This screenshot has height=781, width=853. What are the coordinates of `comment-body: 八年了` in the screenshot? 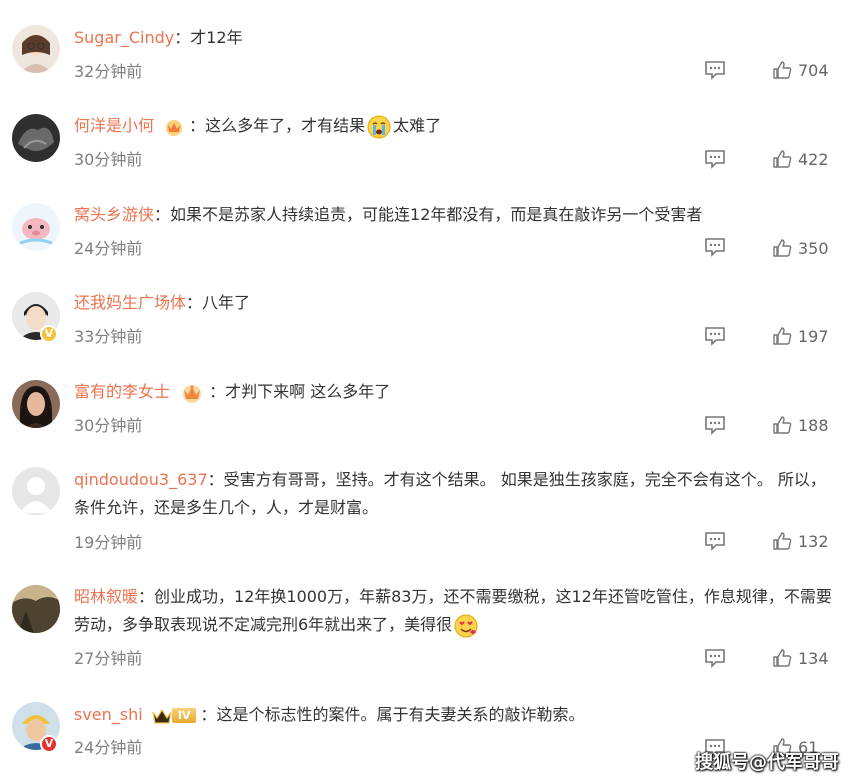 It's located at (226, 302).